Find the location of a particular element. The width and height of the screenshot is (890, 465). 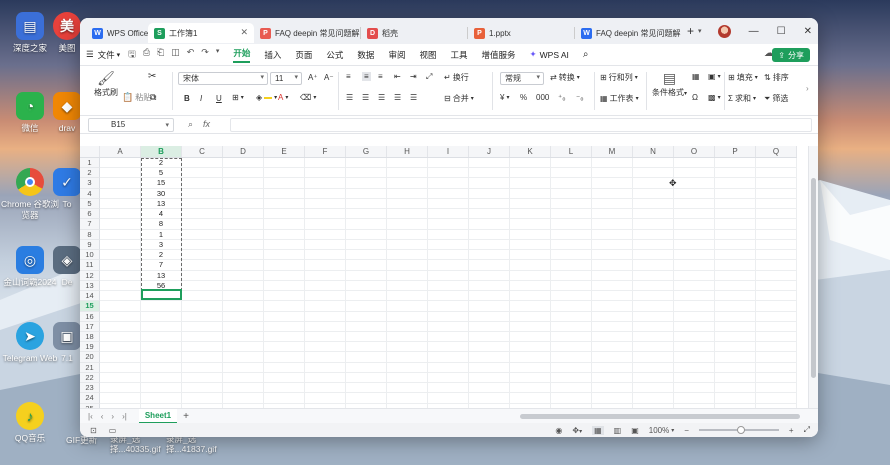

italic-button: I is located at coordinates (201, 98).